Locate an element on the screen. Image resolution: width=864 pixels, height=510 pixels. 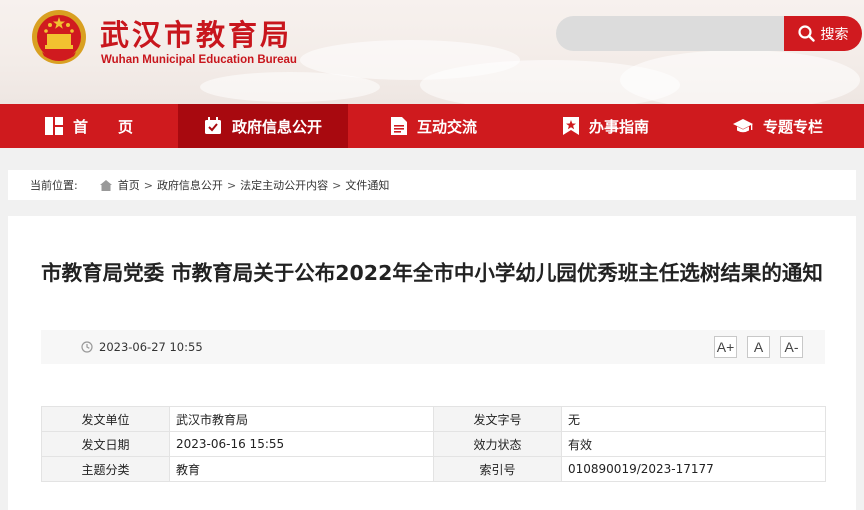
article-date-text: 2023-06-27 10:55 is located at coordinates (151, 347).